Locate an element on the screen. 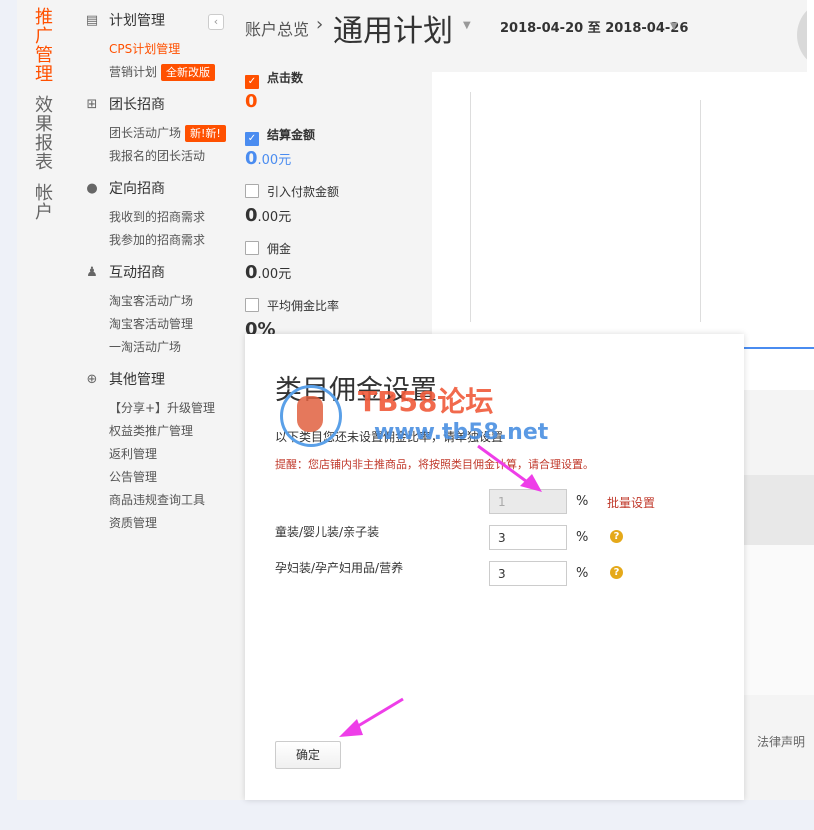  metric-clicks: ✓ 点击数 0 is located at coordinates (335, 98).